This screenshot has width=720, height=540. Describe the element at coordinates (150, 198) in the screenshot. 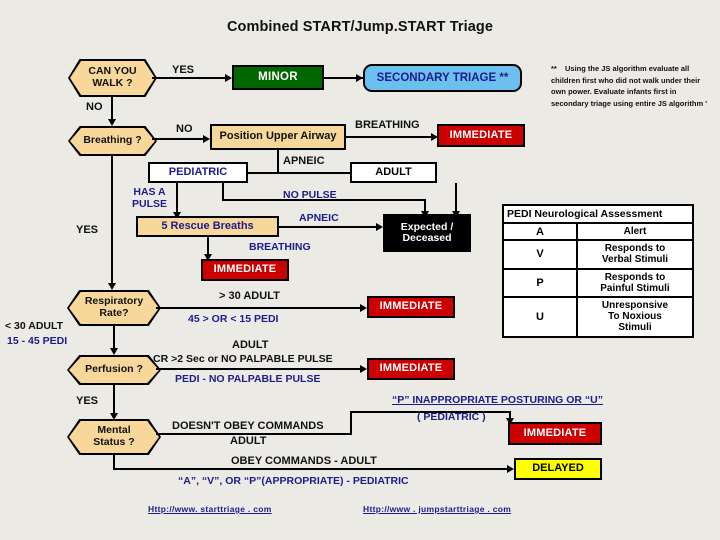

I see `edge-label-has-a-pulse: HAS A PULSE` at that location.